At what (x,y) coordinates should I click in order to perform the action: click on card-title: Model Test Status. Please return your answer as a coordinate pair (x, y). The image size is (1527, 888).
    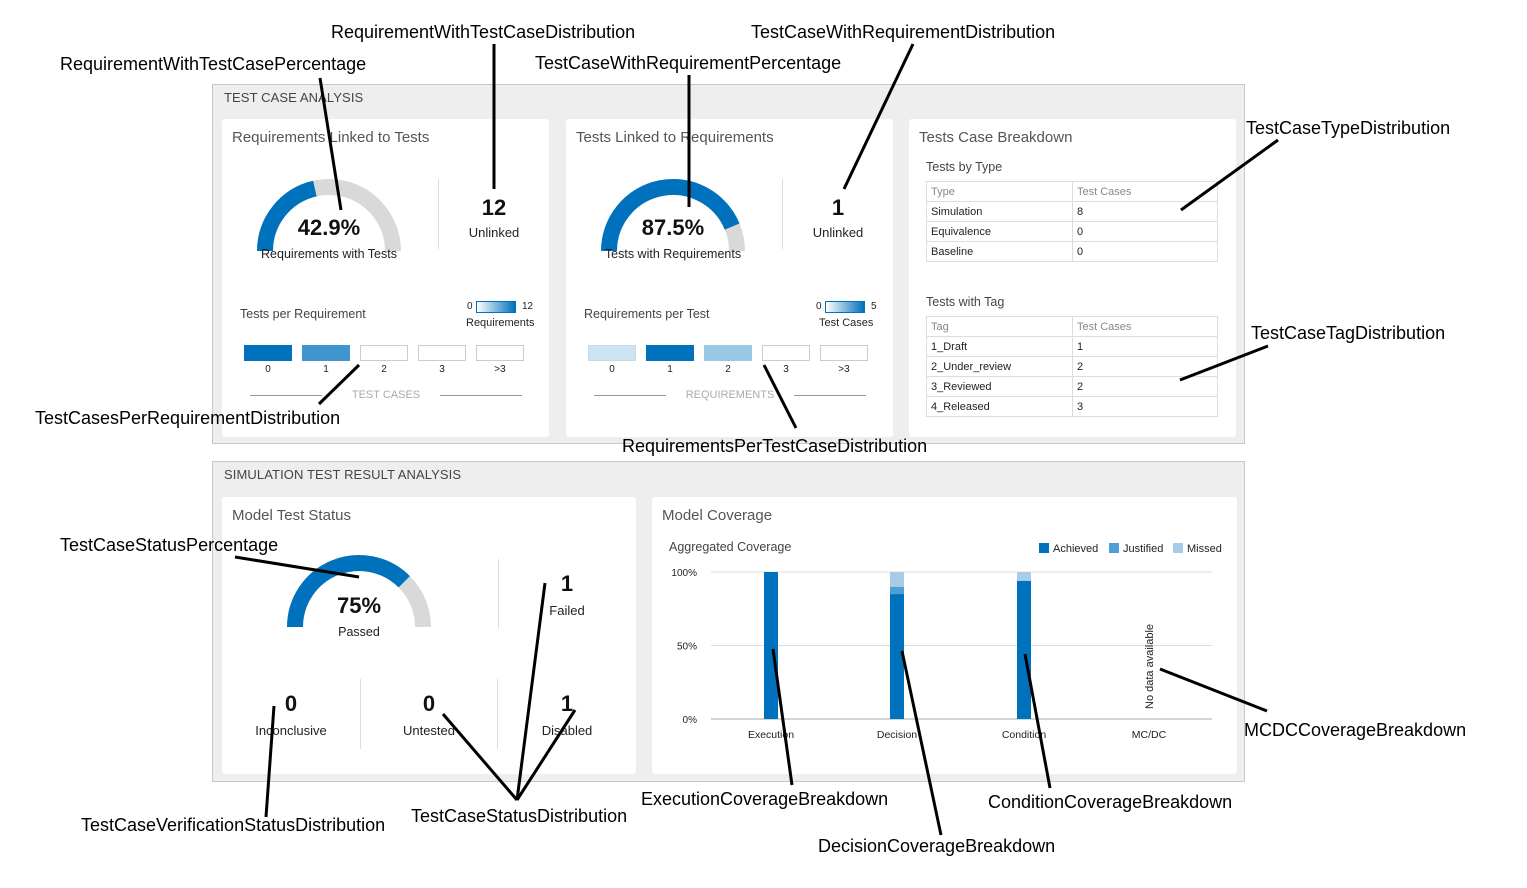
    Looking at the image, I should click on (291, 515).